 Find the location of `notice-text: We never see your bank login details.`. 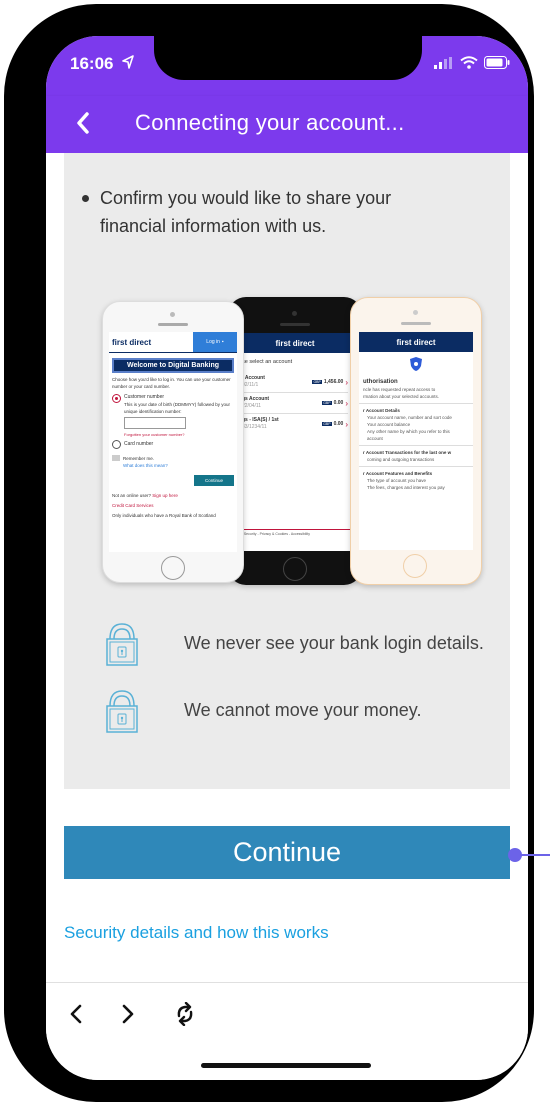

notice-text: We never see your bank login details. is located at coordinates (334, 643).